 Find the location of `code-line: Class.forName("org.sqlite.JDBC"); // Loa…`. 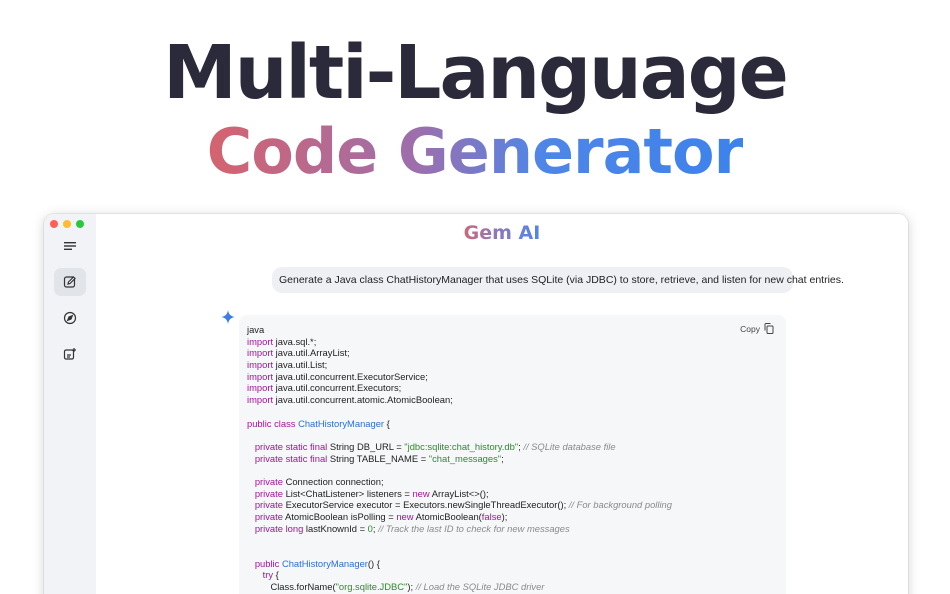

code-line: Class.forName("org.sqlite.JDBC"); // Loa… is located at coordinates (407, 587).